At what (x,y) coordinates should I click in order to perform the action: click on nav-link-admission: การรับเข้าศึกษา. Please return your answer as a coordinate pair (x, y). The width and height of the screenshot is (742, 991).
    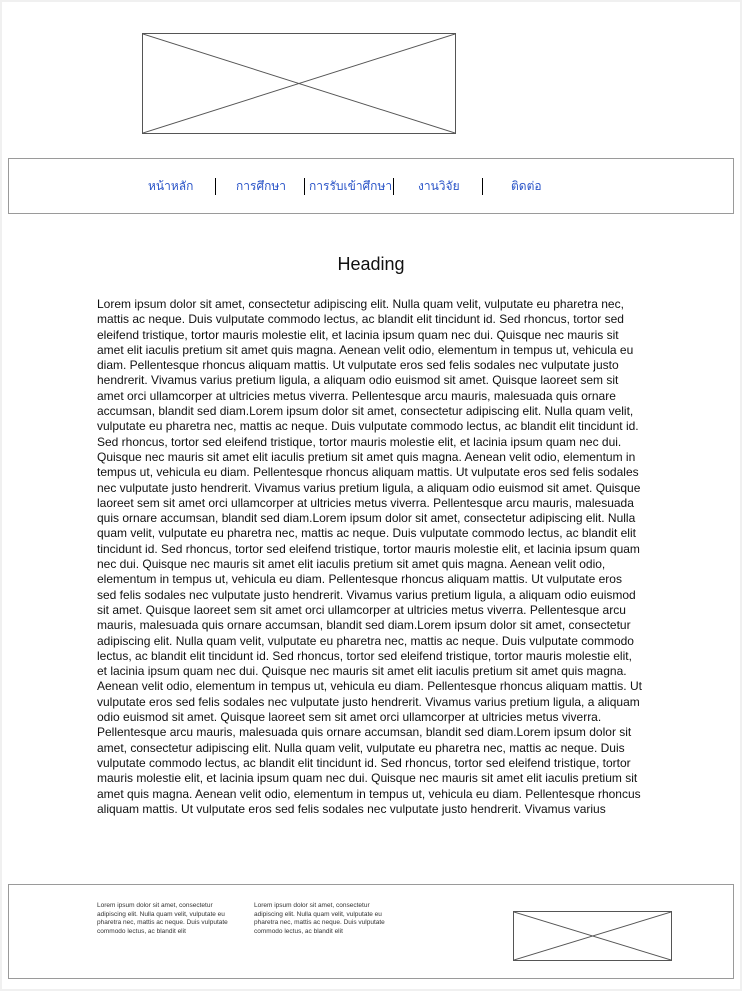
    Looking at the image, I should click on (350, 186).